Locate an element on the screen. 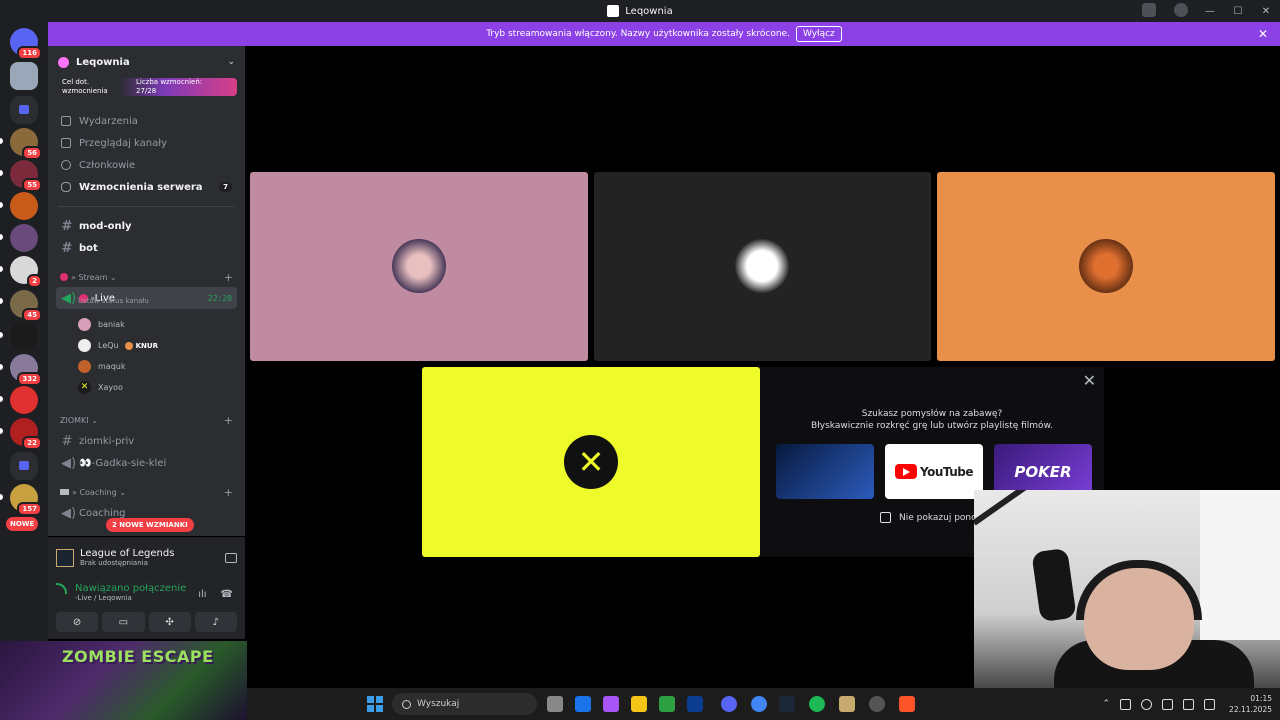  photoshop-icon is located at coordinates (695, 704).